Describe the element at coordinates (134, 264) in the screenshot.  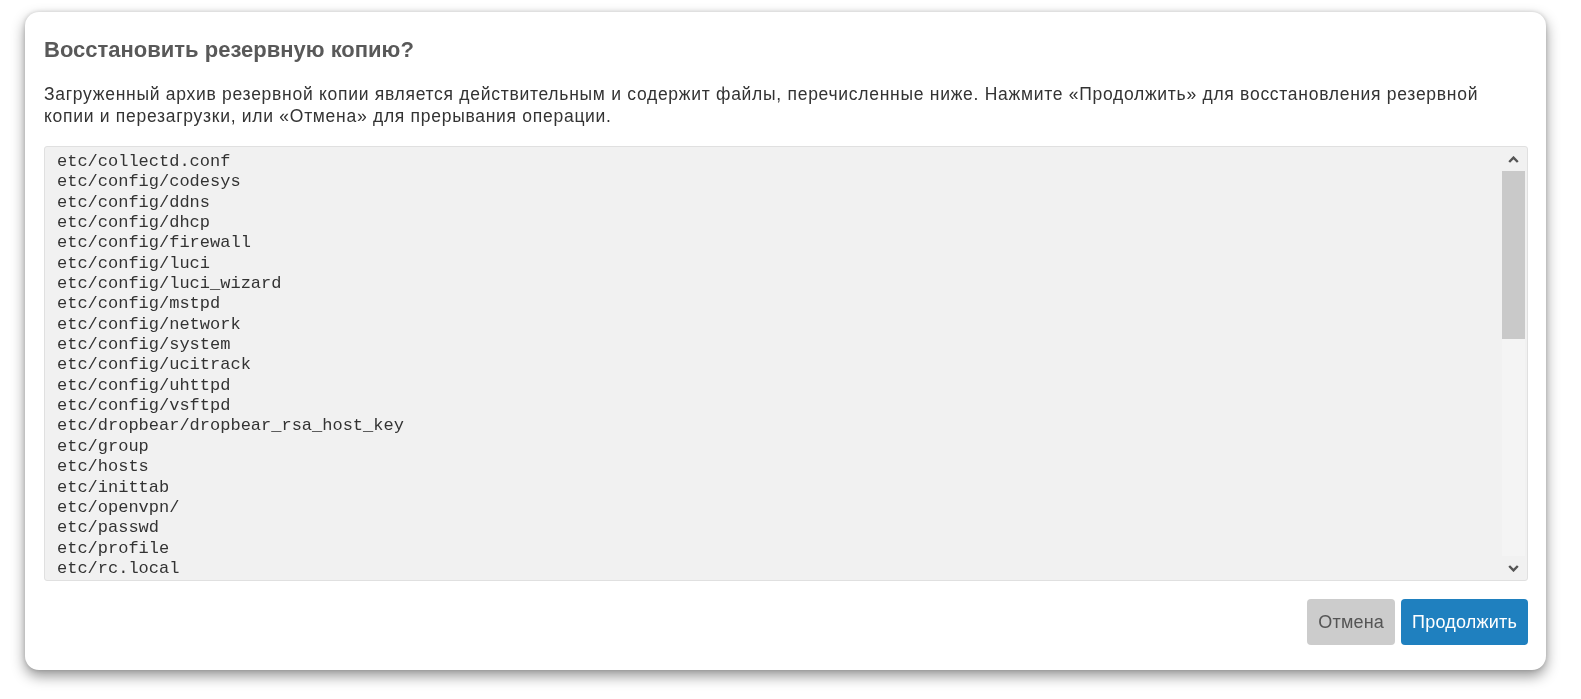
I see `file-path: etc/config/luci` at that location.